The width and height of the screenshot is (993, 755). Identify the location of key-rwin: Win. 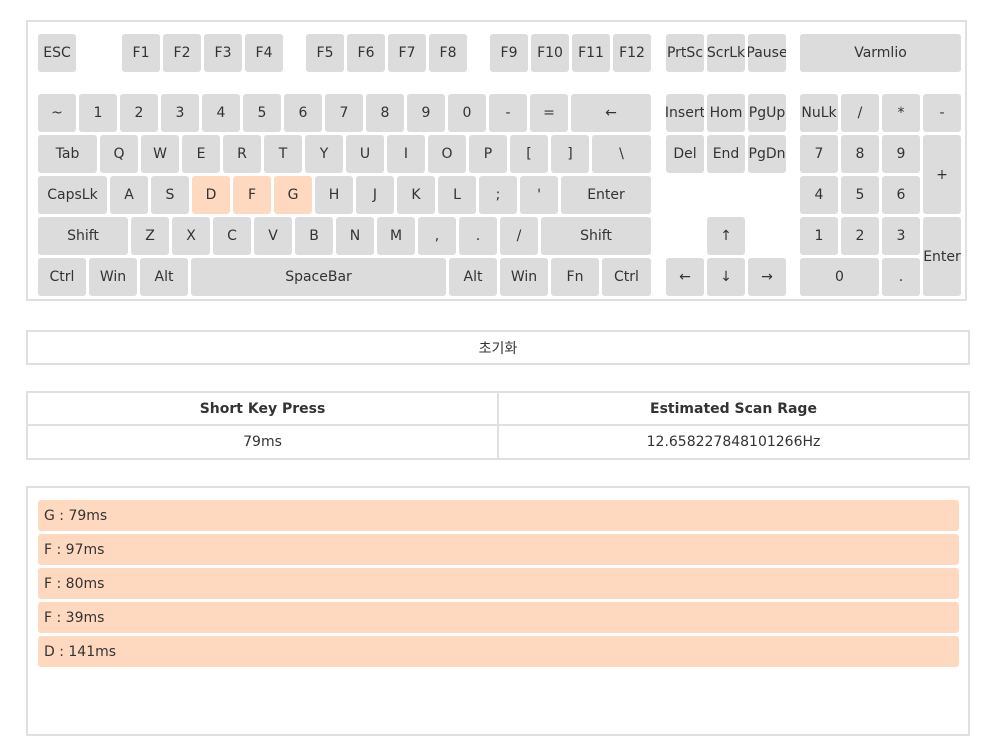
(524, 277).